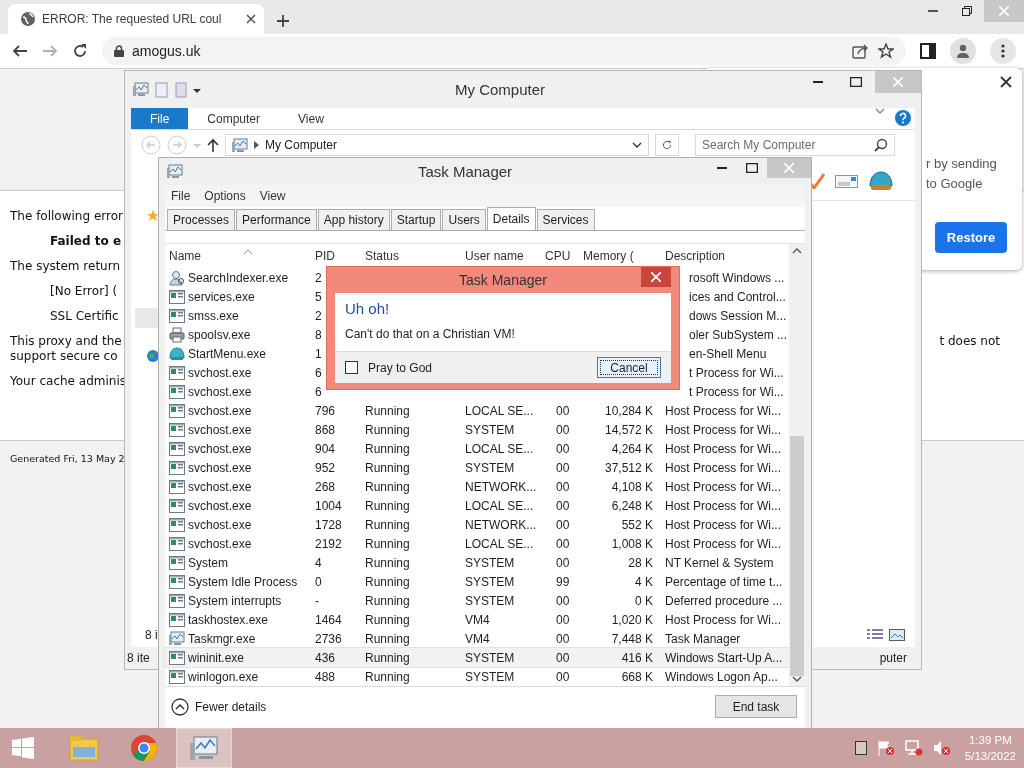 The width and height of the screenshot is (1024, 768). I want to click on tab: Performance, so click(276, 219).